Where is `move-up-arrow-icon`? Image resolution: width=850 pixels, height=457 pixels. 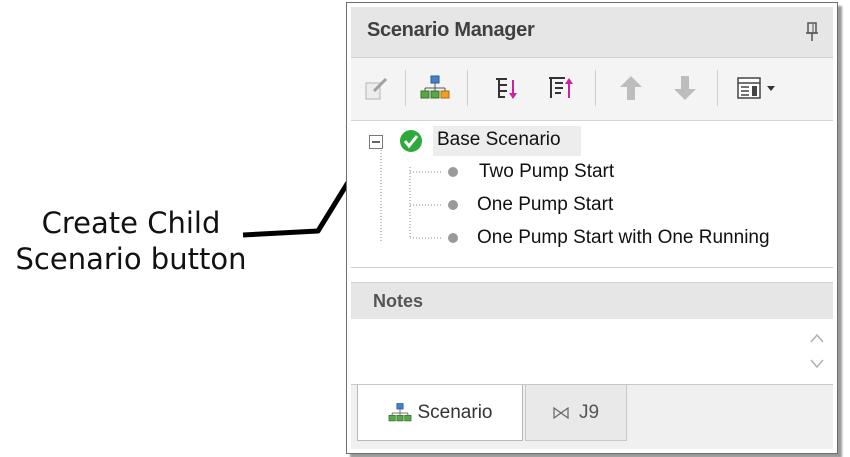 move-up-arrow-icon is located at coordinates (631, 88).